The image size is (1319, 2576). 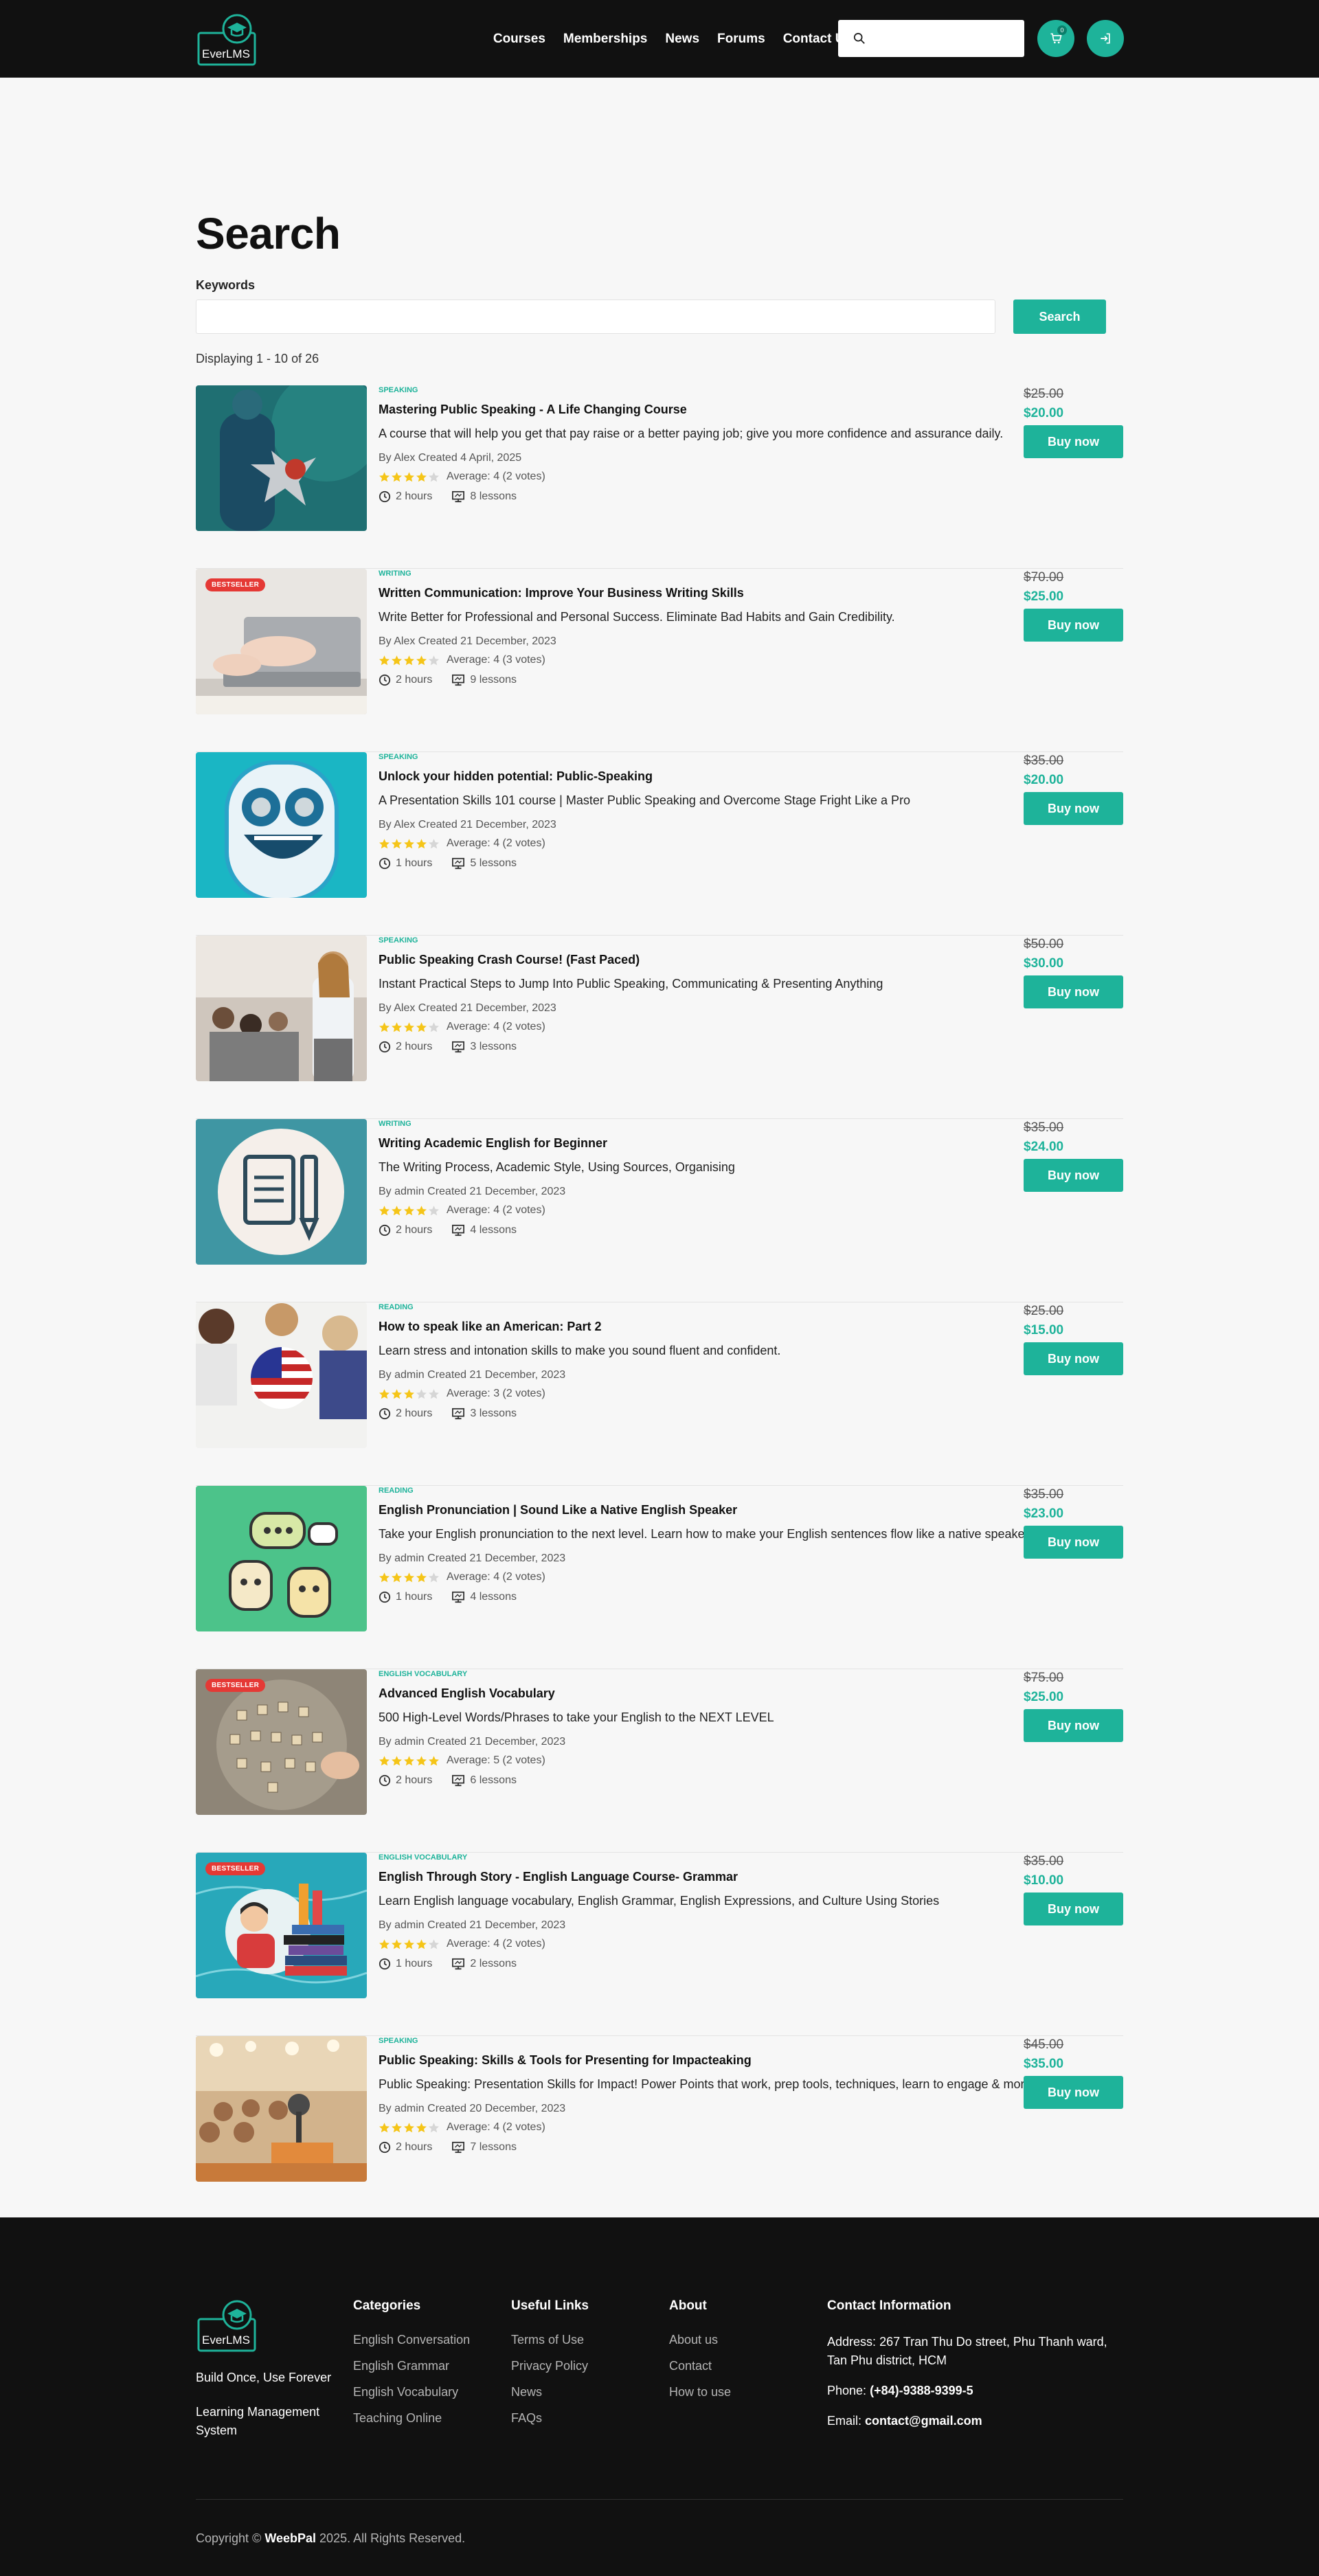 I want to click on footer-logo: EverLMS, so click(x=227, y=2324).